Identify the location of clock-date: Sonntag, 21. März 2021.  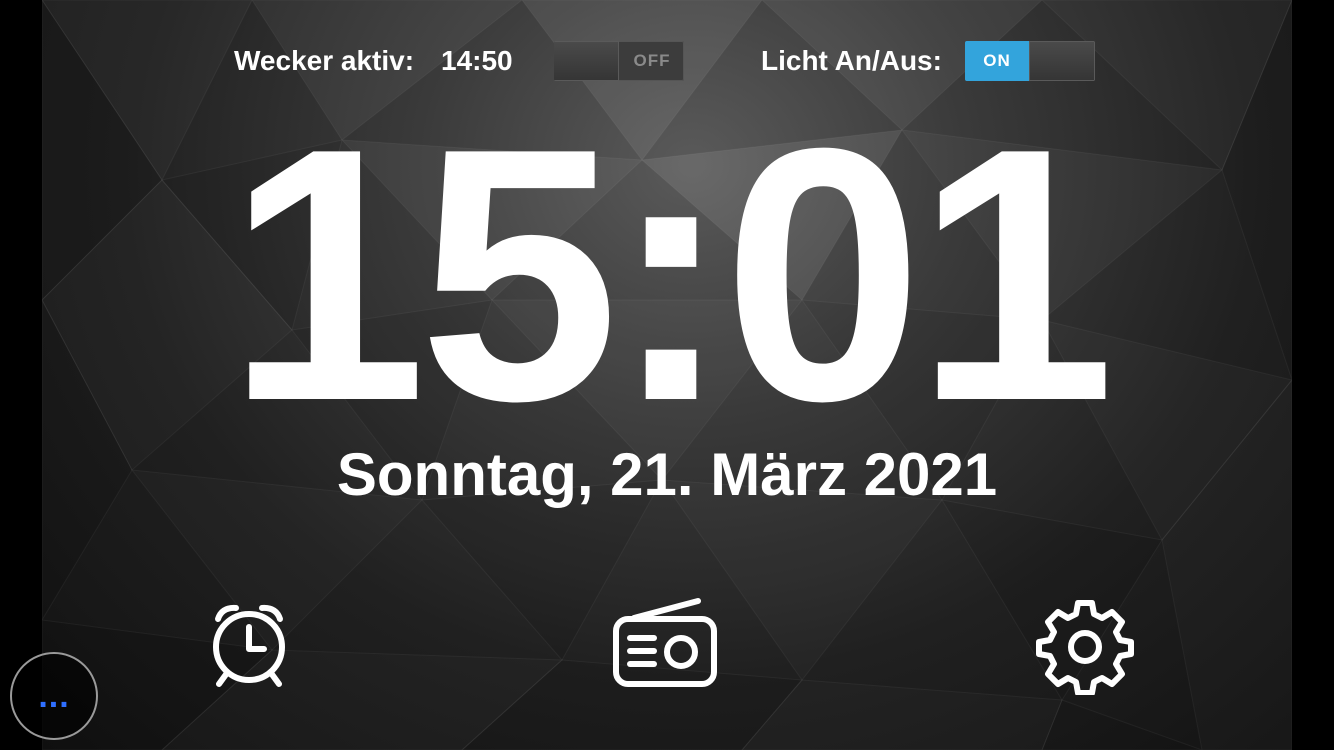
(667, 474).